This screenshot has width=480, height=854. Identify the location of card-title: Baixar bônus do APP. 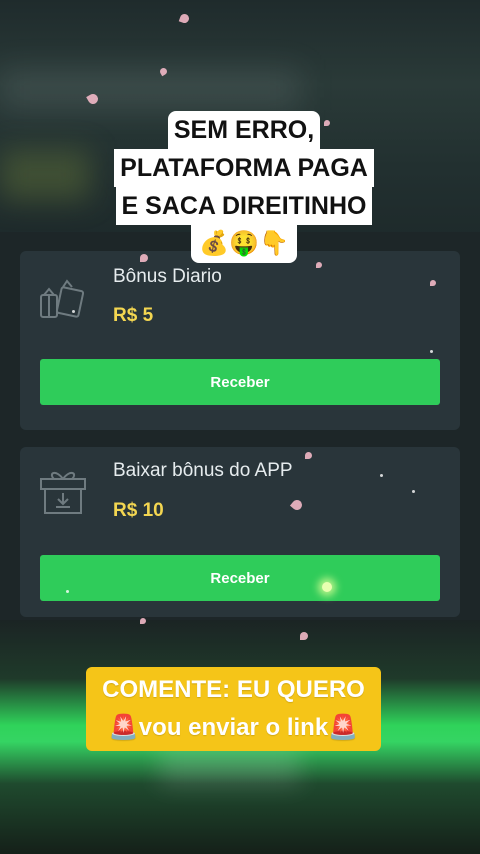
(203, 470).